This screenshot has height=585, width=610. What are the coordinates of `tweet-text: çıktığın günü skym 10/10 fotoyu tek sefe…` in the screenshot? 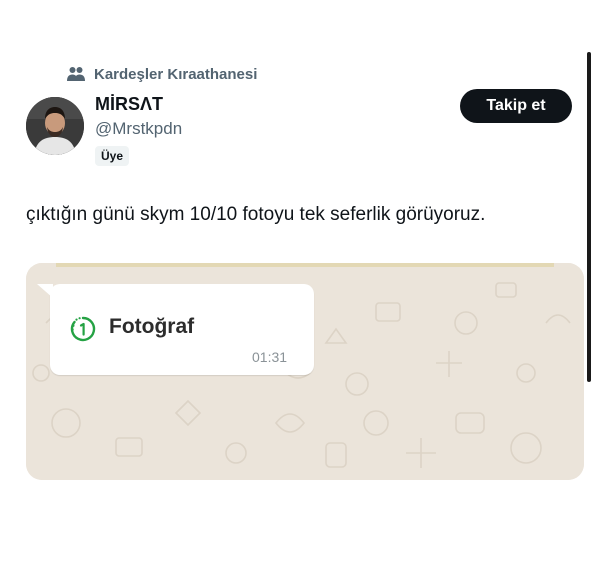 It's located at (256, 214).